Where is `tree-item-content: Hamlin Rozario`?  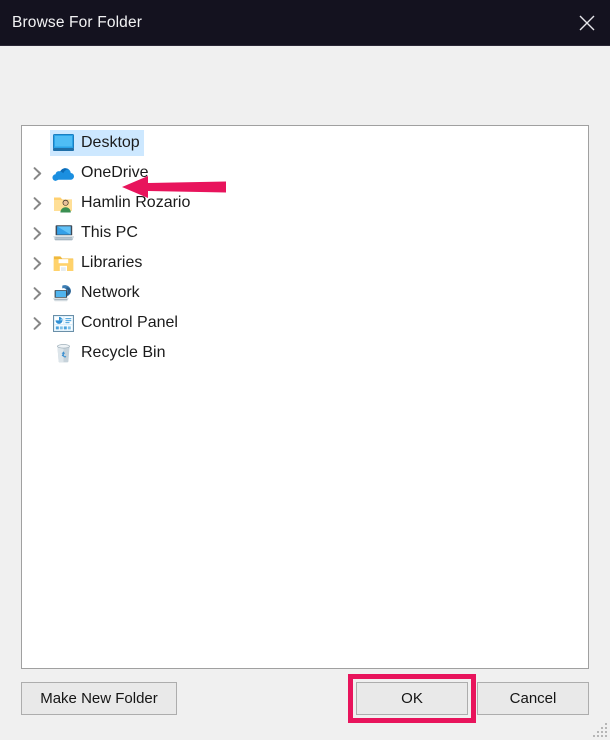 tree-item-content: Hamlin Rozario is located at coordinates (122, 203).